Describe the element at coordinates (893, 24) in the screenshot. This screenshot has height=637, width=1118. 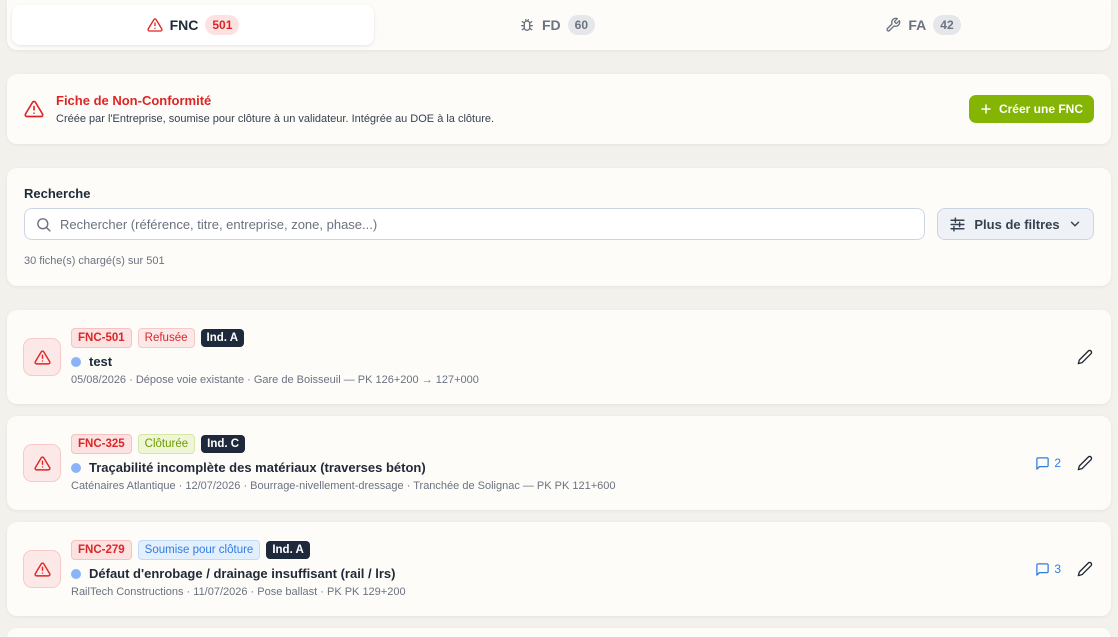
I see `wrench-icon` at that location.